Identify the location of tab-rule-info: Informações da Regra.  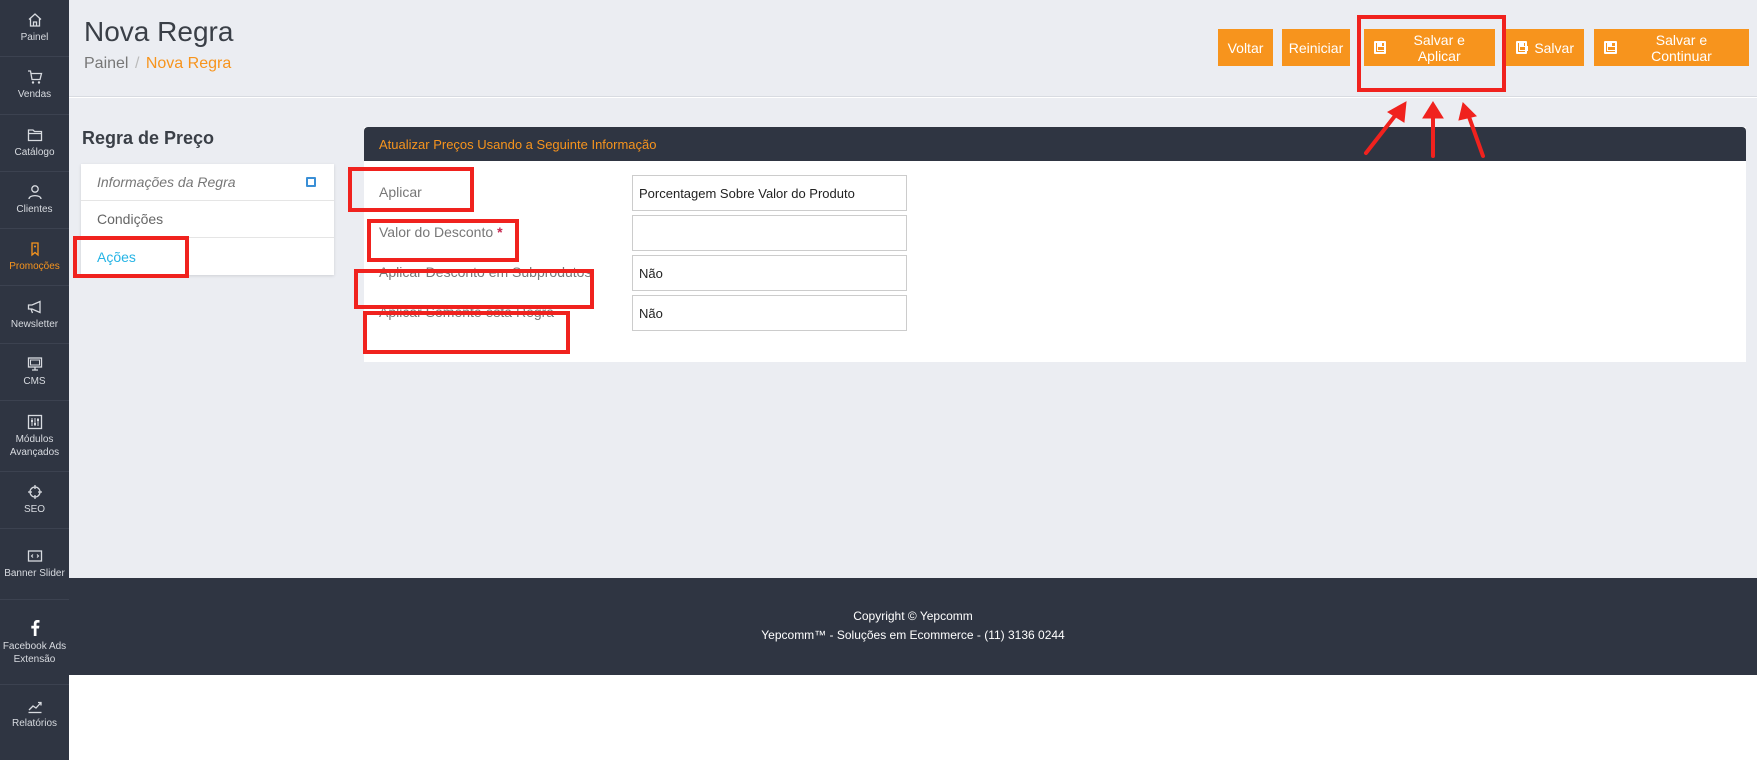
(207, 182).